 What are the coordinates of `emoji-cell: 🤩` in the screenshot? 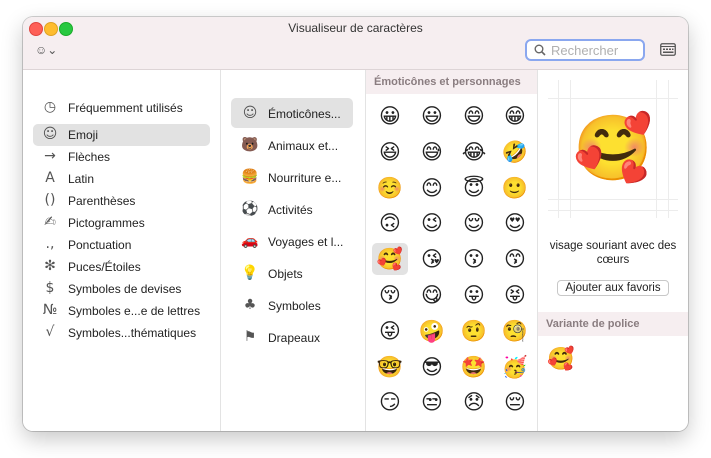 It's located at (474, 367).